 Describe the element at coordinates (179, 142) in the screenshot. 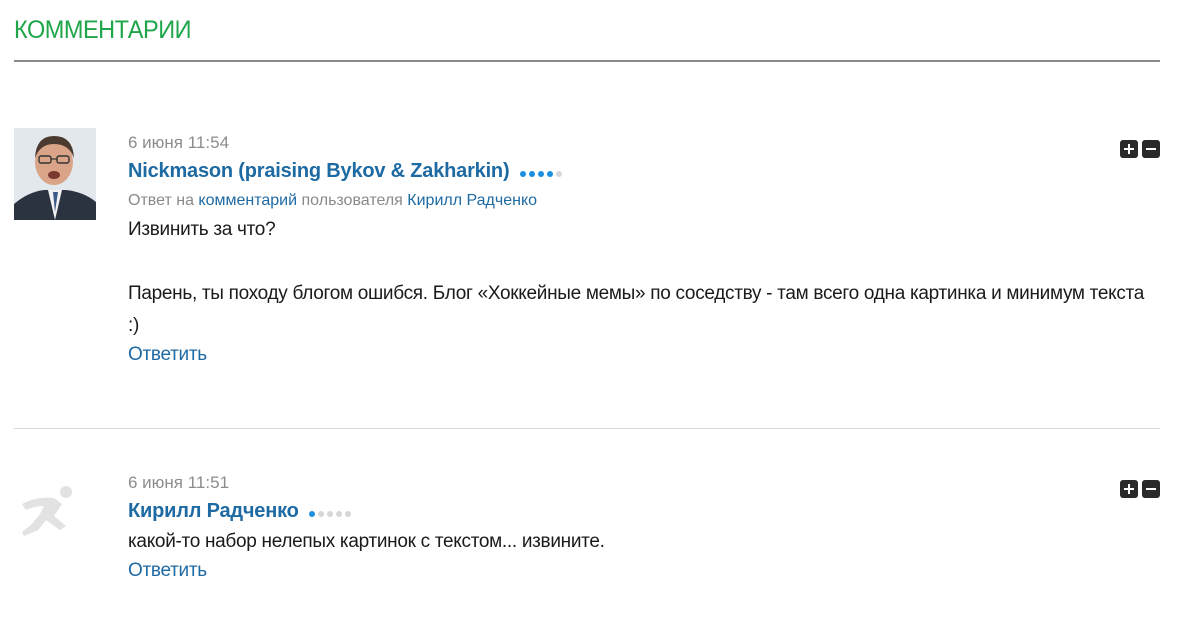

I see `comment-date: 6 июня 11:54` at that location.